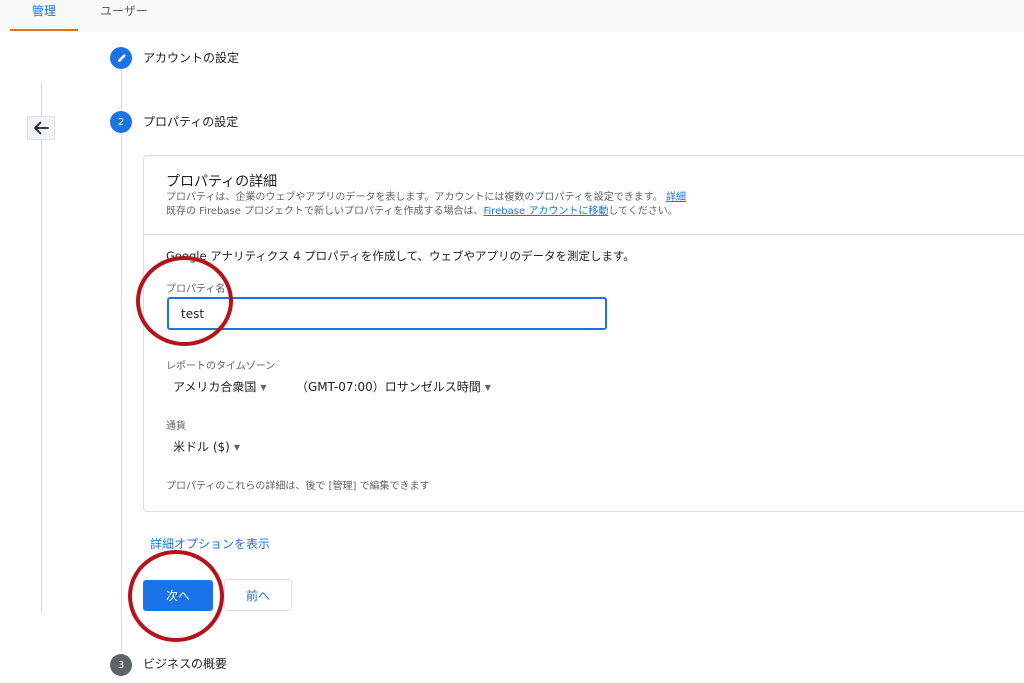  Describe the element at coordinates (41, 347) in the screenshot. I see `left-rail-divider` at that location.